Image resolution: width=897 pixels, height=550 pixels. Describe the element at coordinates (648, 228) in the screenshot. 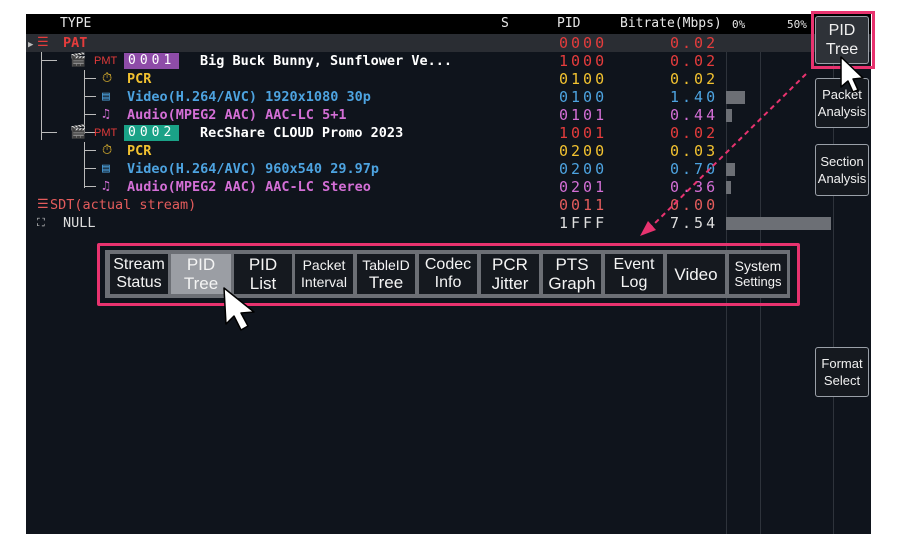

I see `arrow-head-icon` at that location.